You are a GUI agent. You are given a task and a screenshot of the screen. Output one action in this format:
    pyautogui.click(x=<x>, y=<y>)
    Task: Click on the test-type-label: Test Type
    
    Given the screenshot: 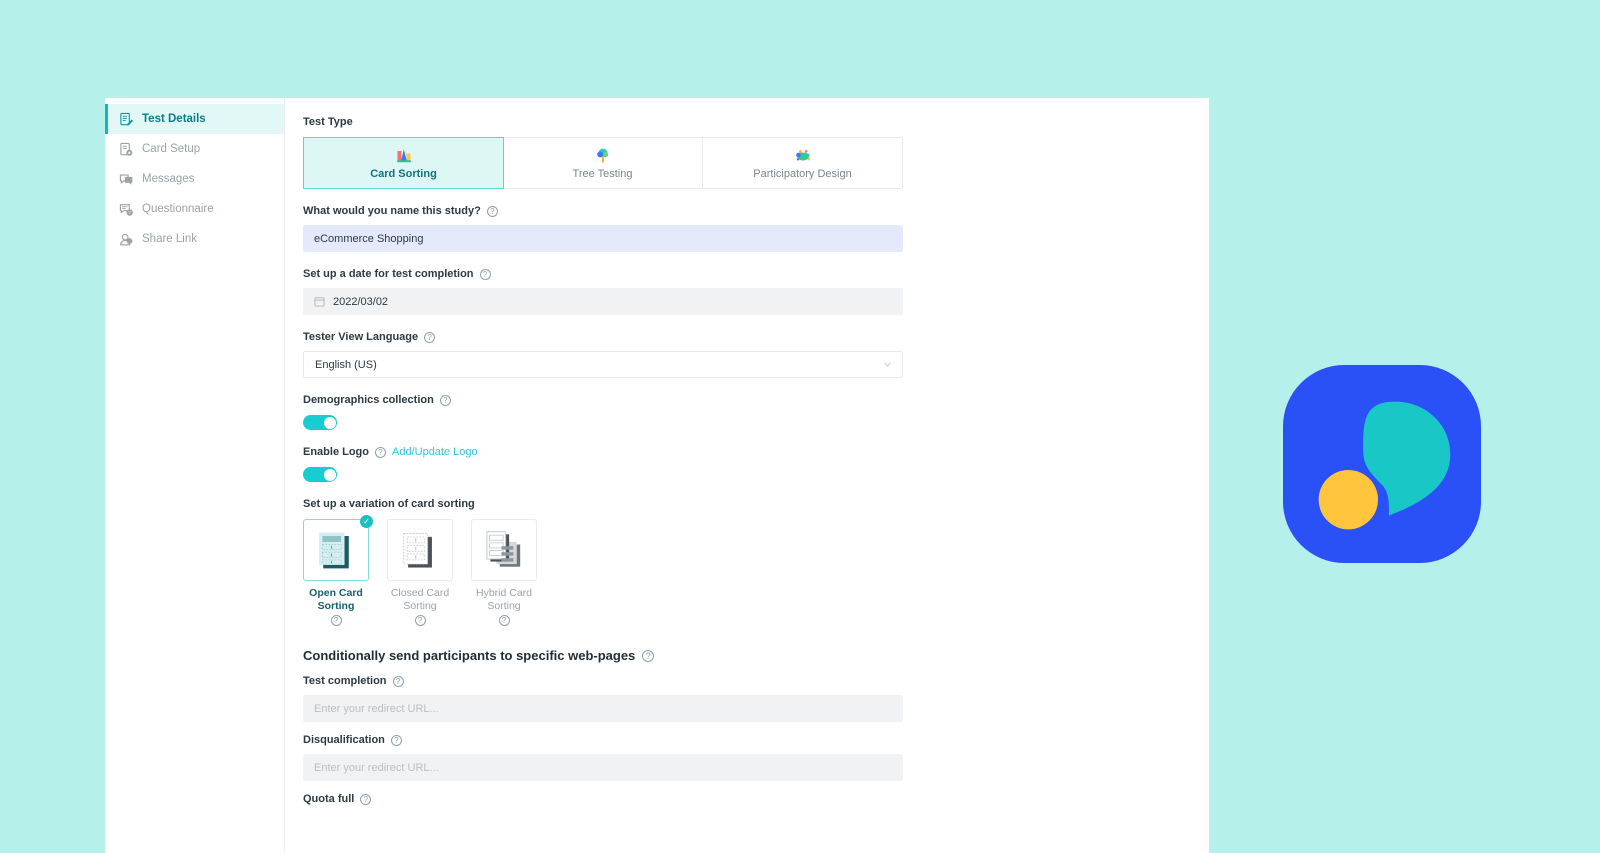 What is the action you would take?
    pyautogui.click(x=328, y=122)
    